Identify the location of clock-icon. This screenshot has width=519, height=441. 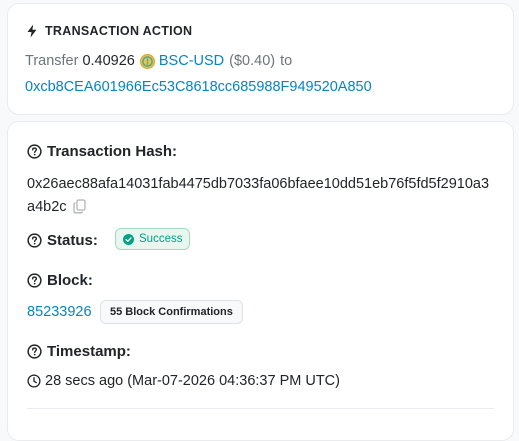
(34, 381).